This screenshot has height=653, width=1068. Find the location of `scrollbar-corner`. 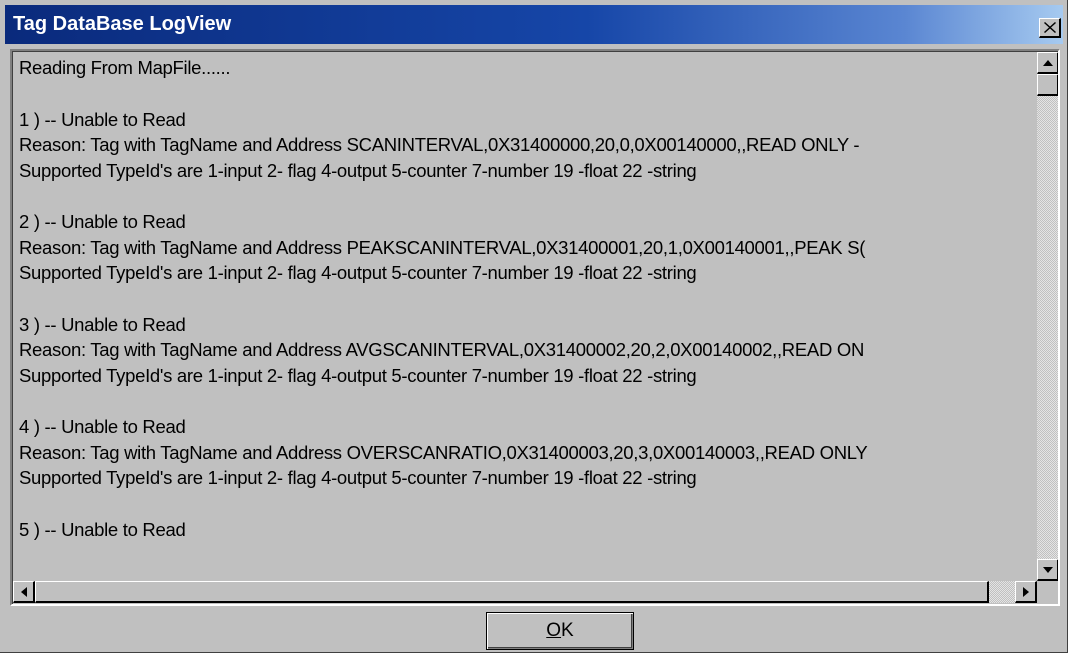

scrollbar-corner is located at coordinates (1047, 592).